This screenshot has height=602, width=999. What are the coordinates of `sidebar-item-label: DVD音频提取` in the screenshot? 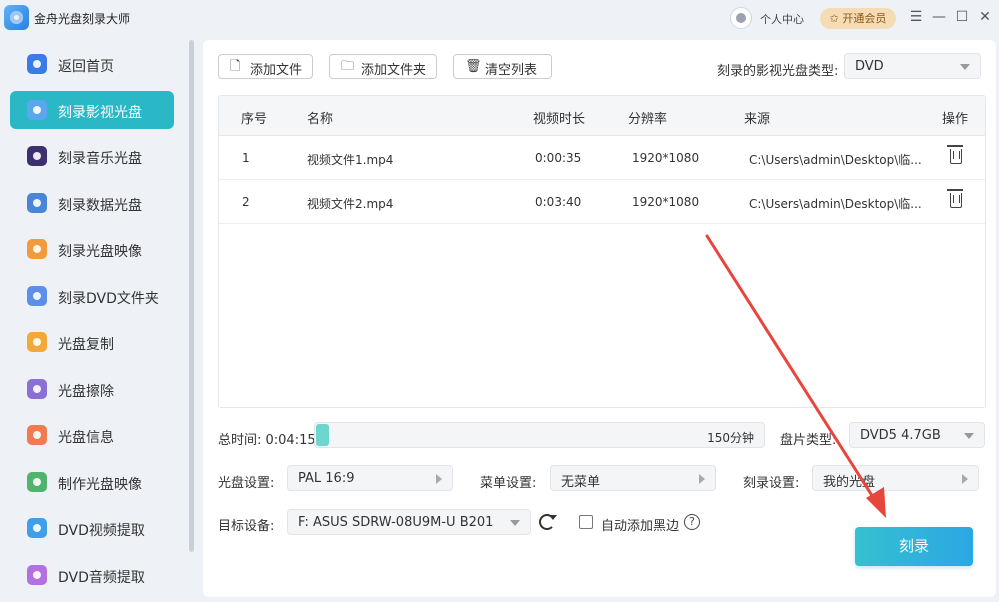 It's located at (101, 578).